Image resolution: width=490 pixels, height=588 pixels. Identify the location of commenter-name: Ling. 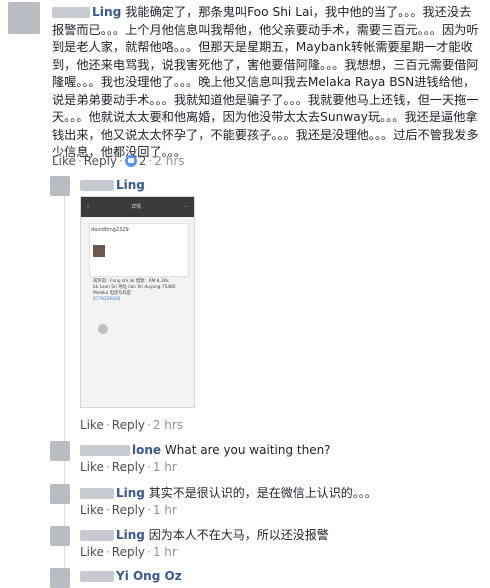
(106, 12).